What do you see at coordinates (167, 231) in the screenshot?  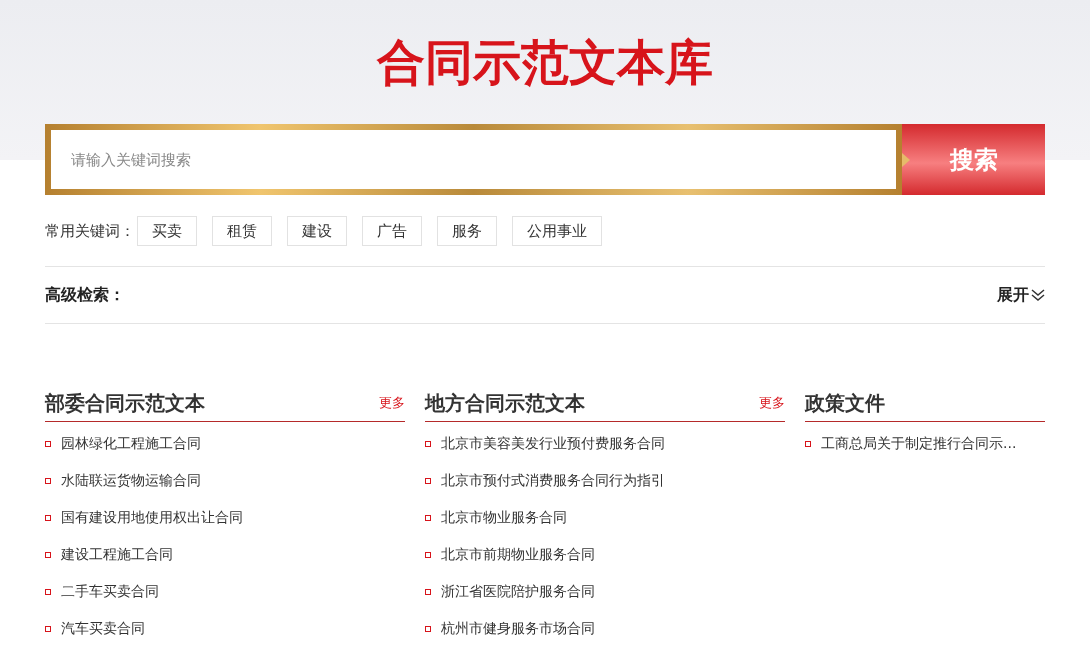 I see `keyword-tag: 买卖` at bounding box center [167, 231].